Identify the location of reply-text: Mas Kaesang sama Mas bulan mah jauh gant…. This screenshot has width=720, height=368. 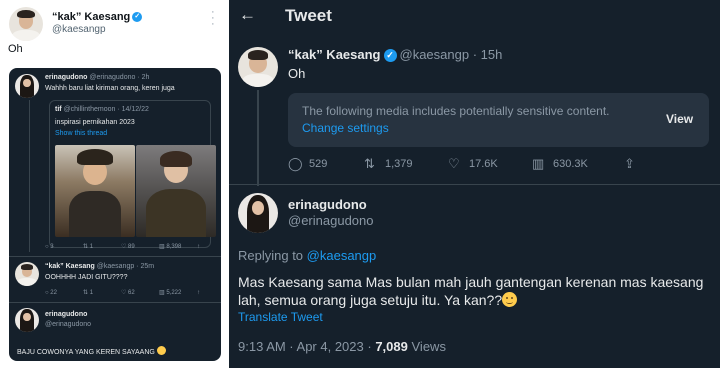
(471, 291).